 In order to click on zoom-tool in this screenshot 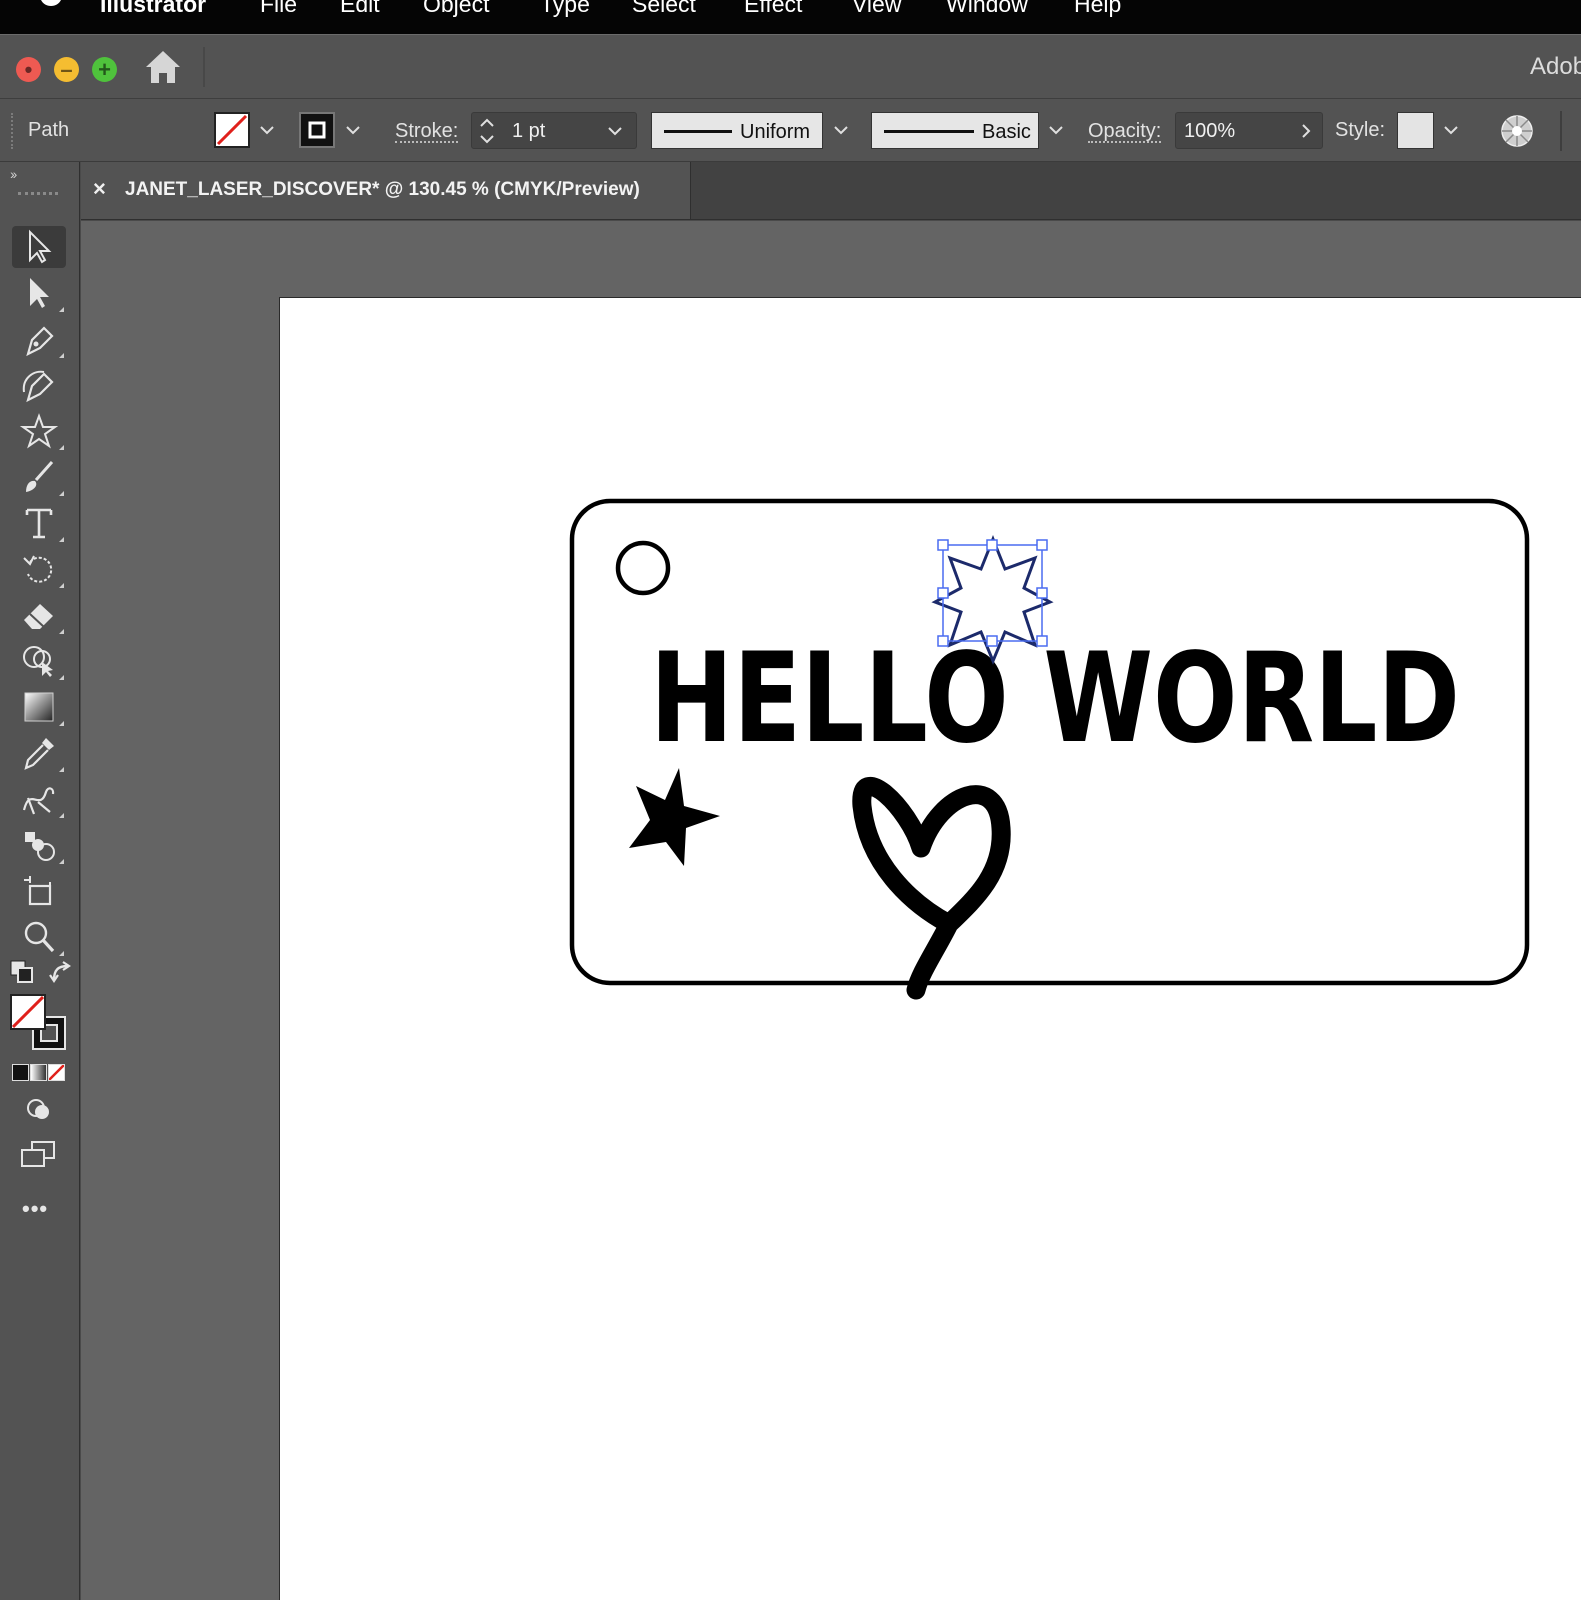, I will do `click(39, 937)`.